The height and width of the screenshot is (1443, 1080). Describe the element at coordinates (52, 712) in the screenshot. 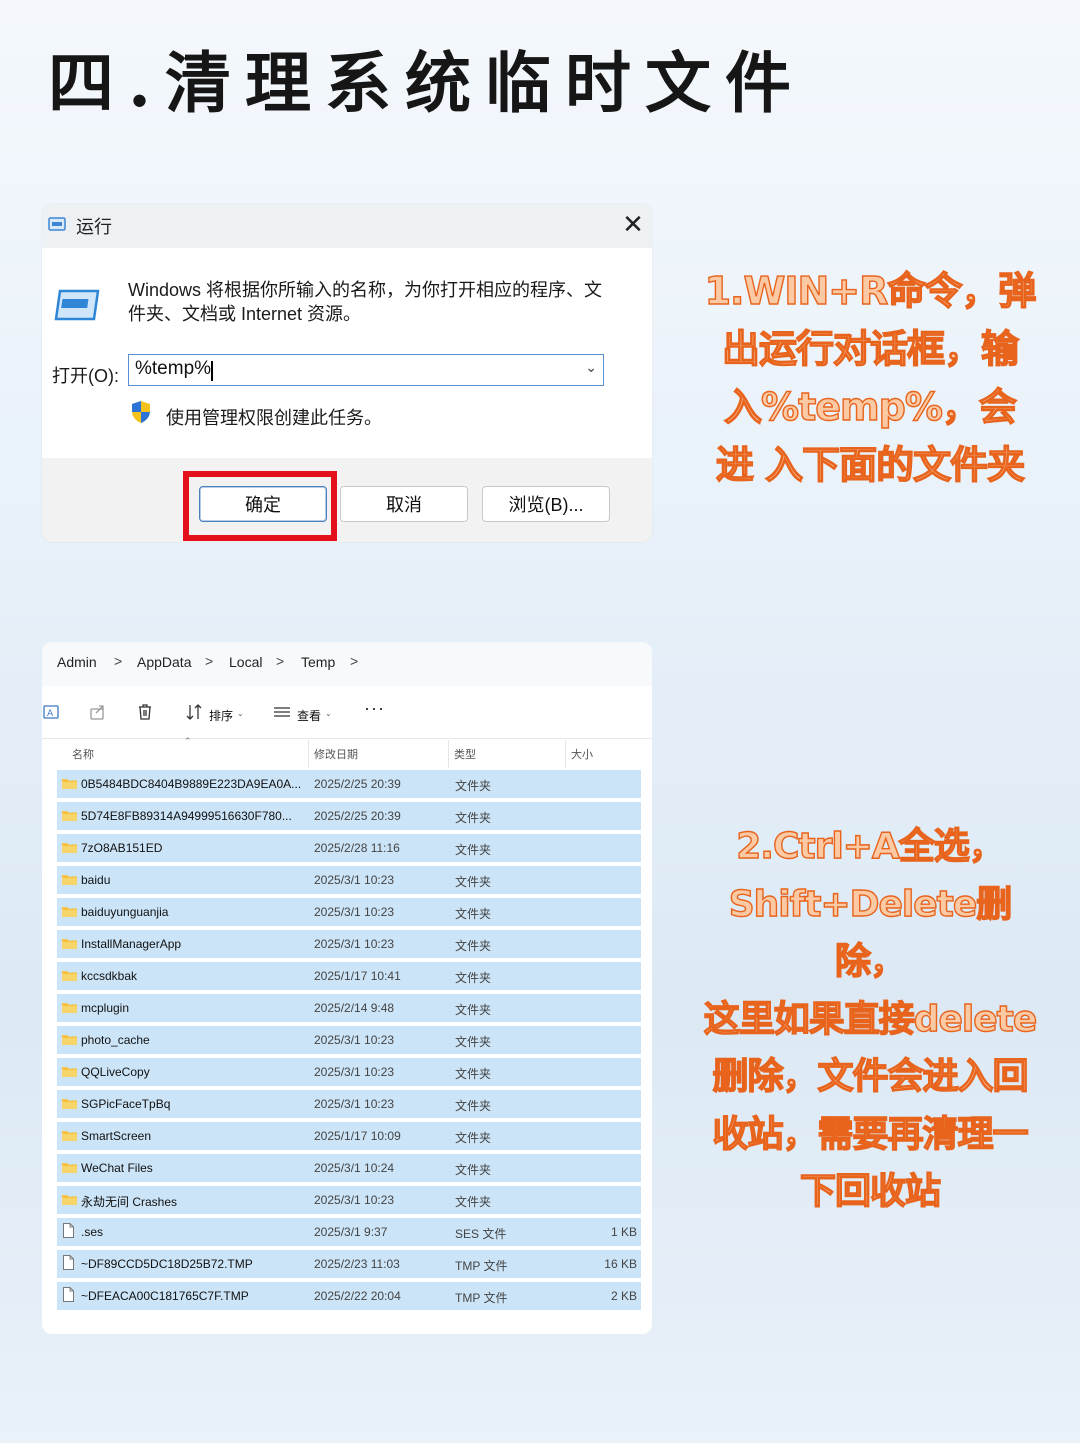

I see `rename-icon: A` at that location.